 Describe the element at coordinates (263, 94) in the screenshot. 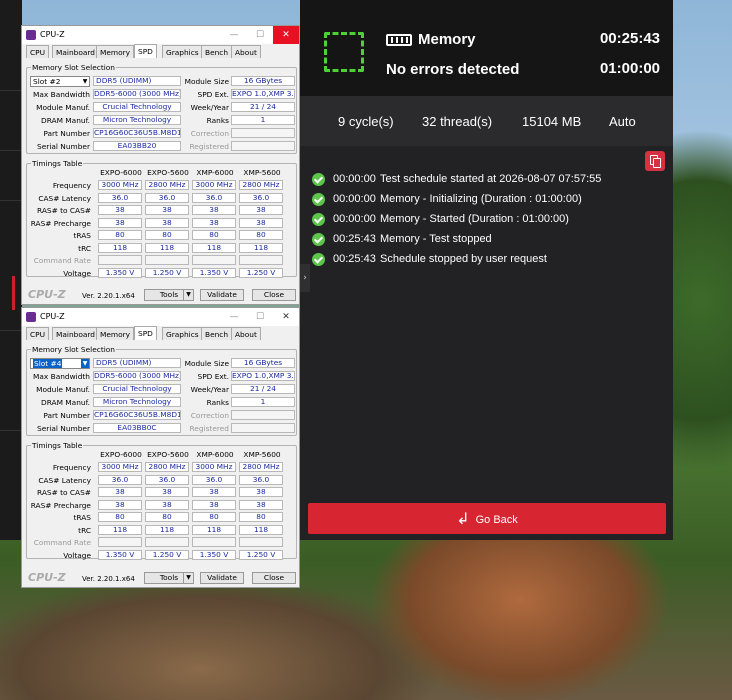

I see `spd-ext: EXPO 1.0,XMP 3.0` at that location.